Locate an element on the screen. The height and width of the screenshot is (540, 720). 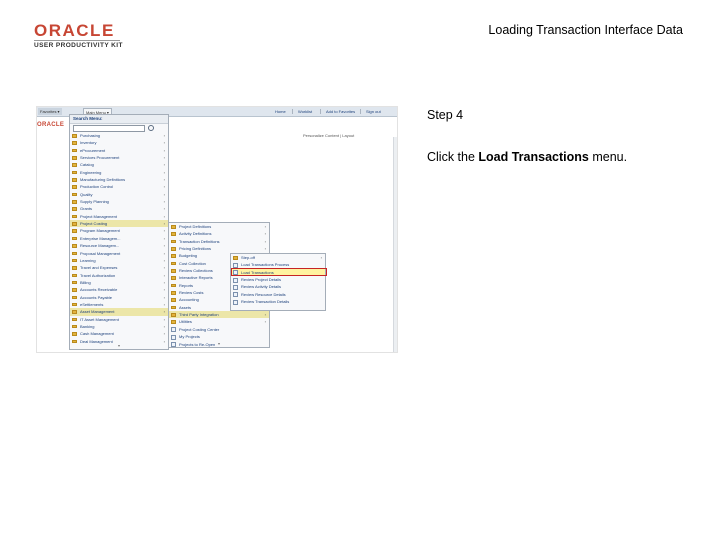
menu2-item: Project Costing Center is located at coordinates (219, 329).